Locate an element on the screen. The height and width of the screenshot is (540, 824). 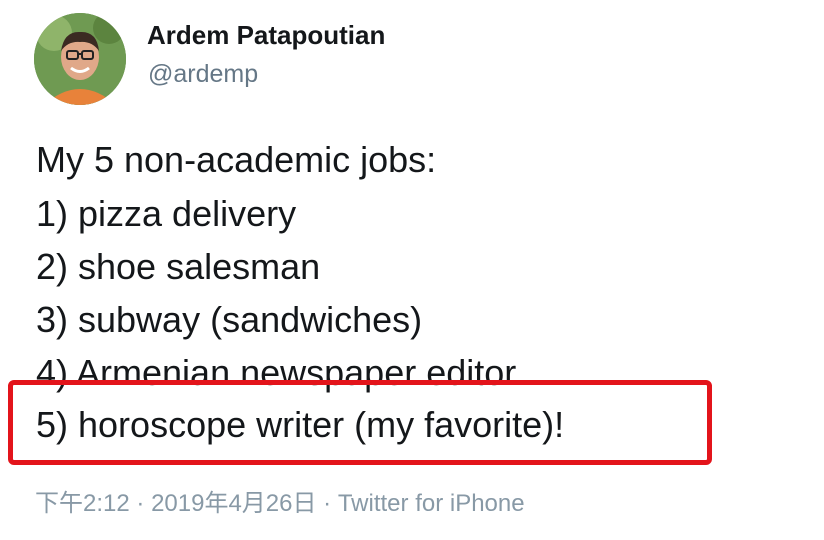
tweet-time: 下午2:12 is located at coordinates (82, 503).